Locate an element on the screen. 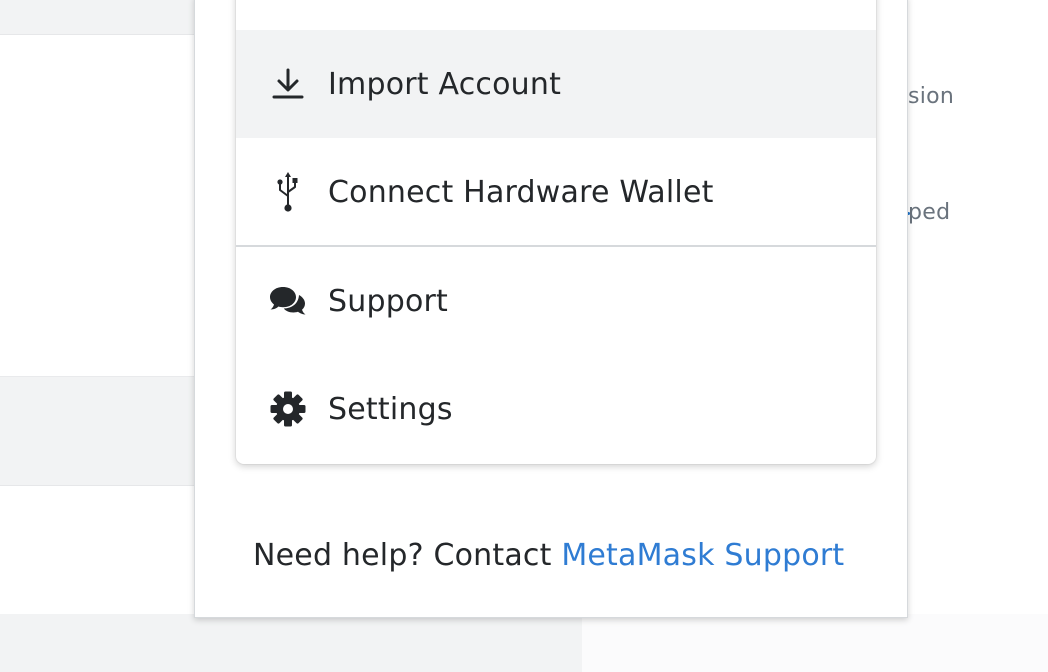 The image size is (1048, 672). background-list-row is located at coordinates (100, 431).